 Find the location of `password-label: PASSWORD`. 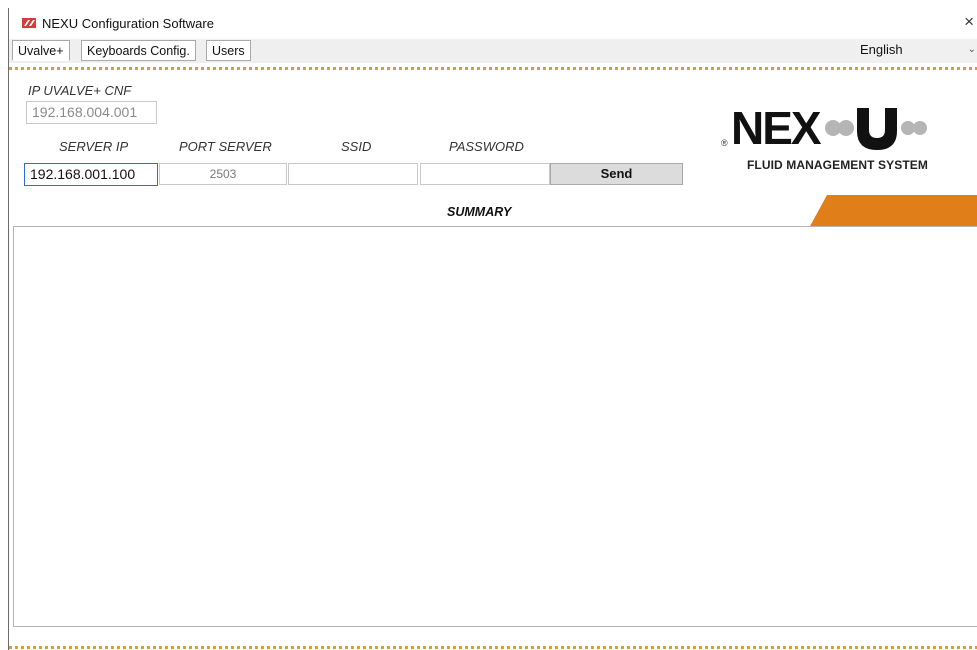

password-label: PASSWORD is located at coordinates (486, 146).